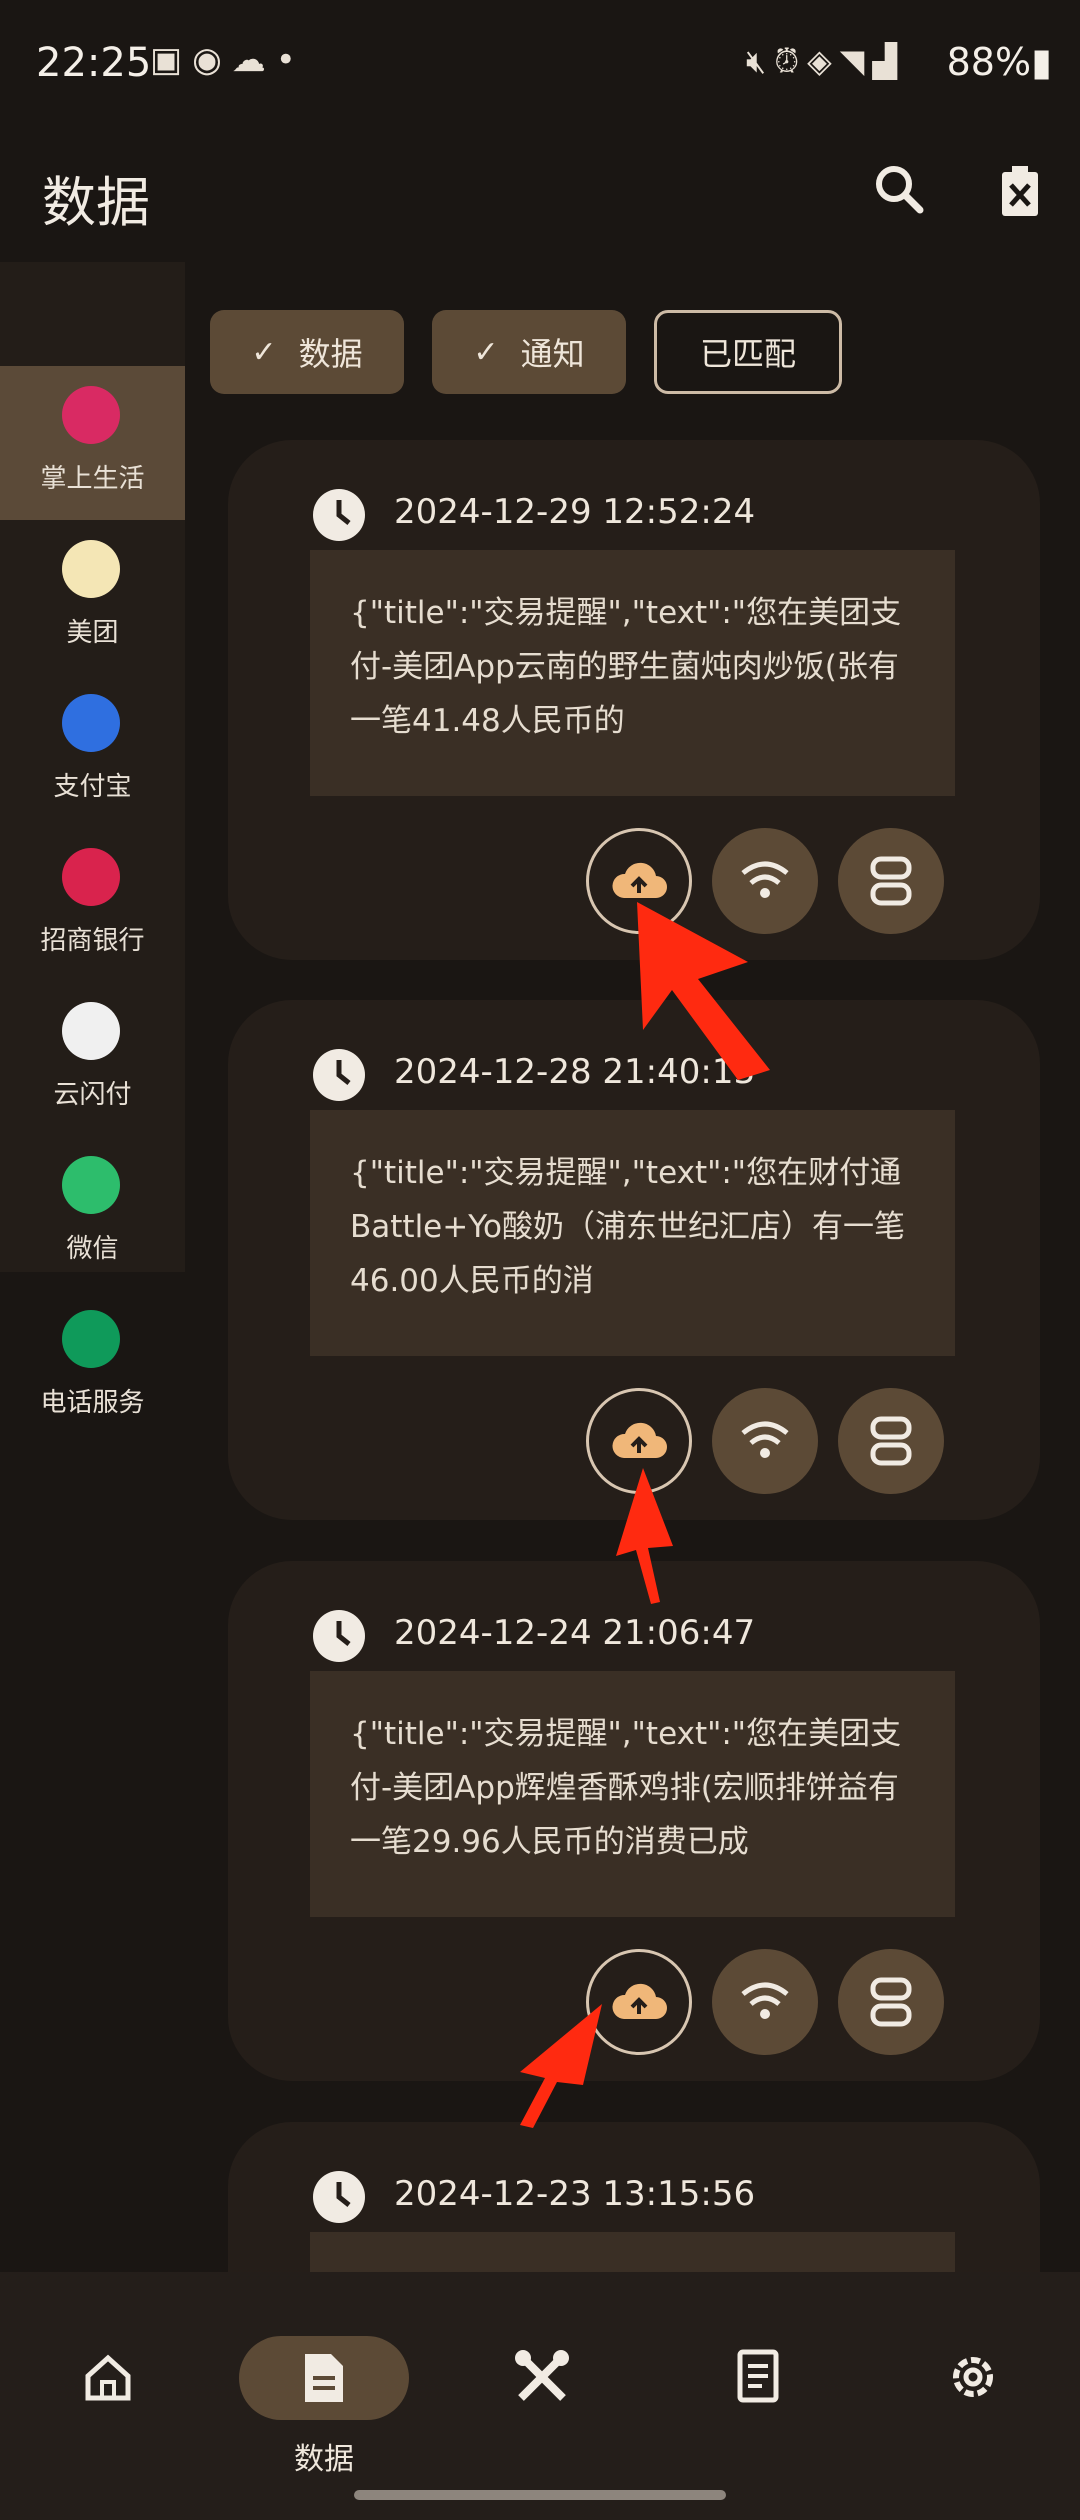 The image size is (1080, 2520). What do you see at coordinates (540, 195) in the screenshot?
I see `app-bar: 数据` at bounding box center [540, 195].